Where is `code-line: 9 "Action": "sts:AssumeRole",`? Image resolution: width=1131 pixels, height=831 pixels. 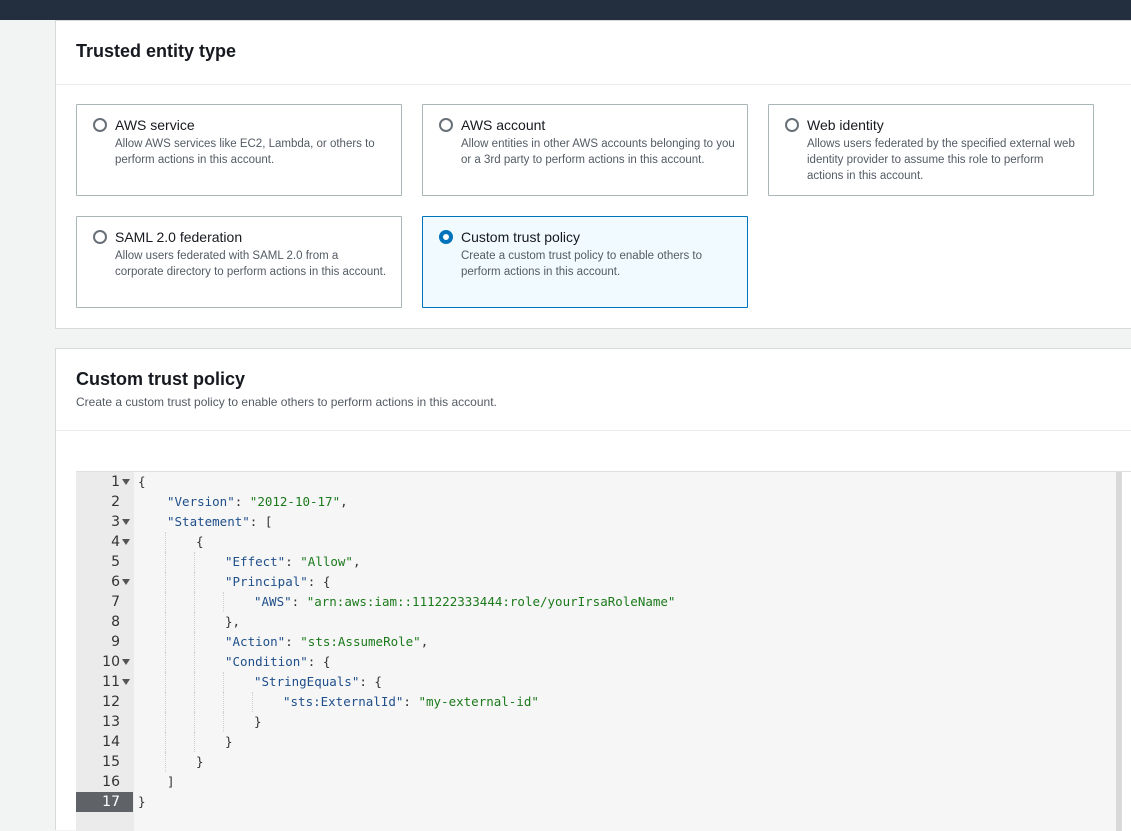
code-line: 9 "Action": "sts:AssumeRole", is located at coordinates (596, 642).